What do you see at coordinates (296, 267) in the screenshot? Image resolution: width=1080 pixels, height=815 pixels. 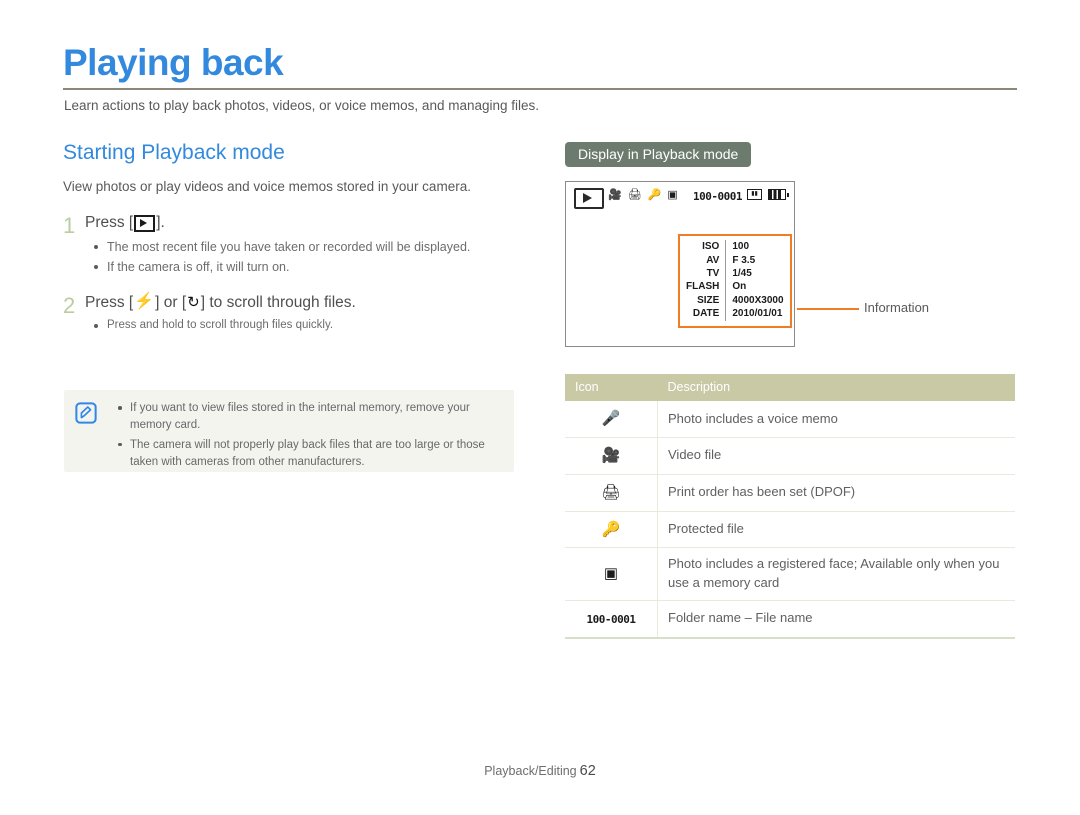 I see `list-item: If the camera is off, it will turn on.` at bounding box center [296, 267].